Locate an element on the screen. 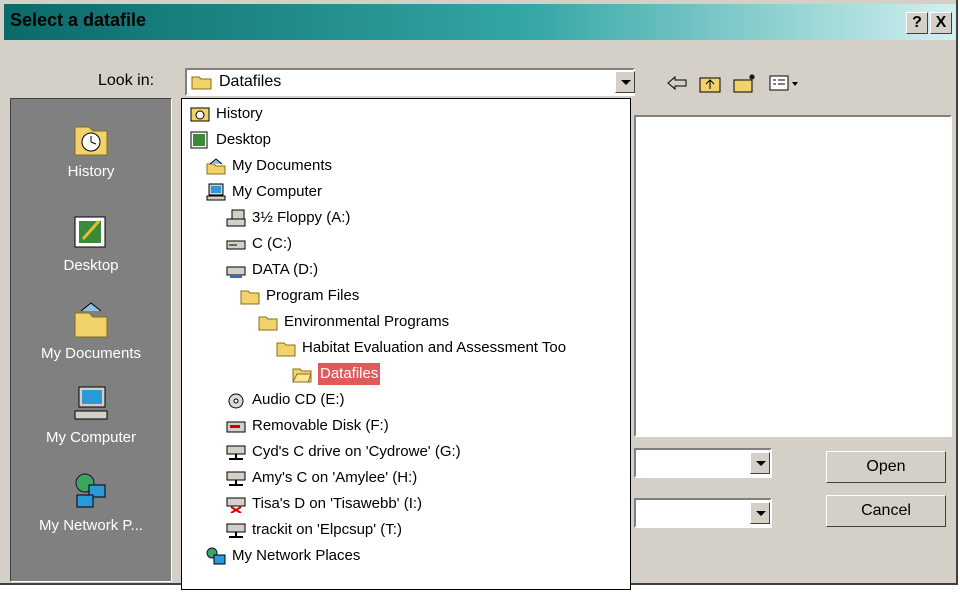 The width and height of the screenshot is (960, 595). file-name-input is located at coordinates (703, 463).